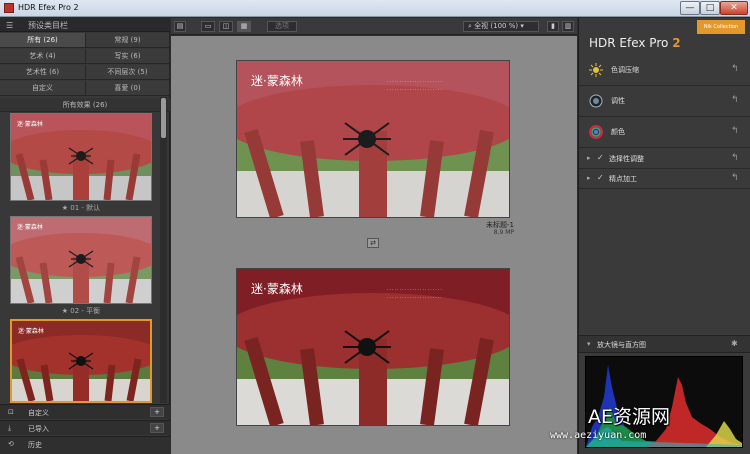 The image size is (750, 454). Describe the element at coordinates (589, 344) in the screenshot. I see `collapse-triangle-icon: ▾` at that location.